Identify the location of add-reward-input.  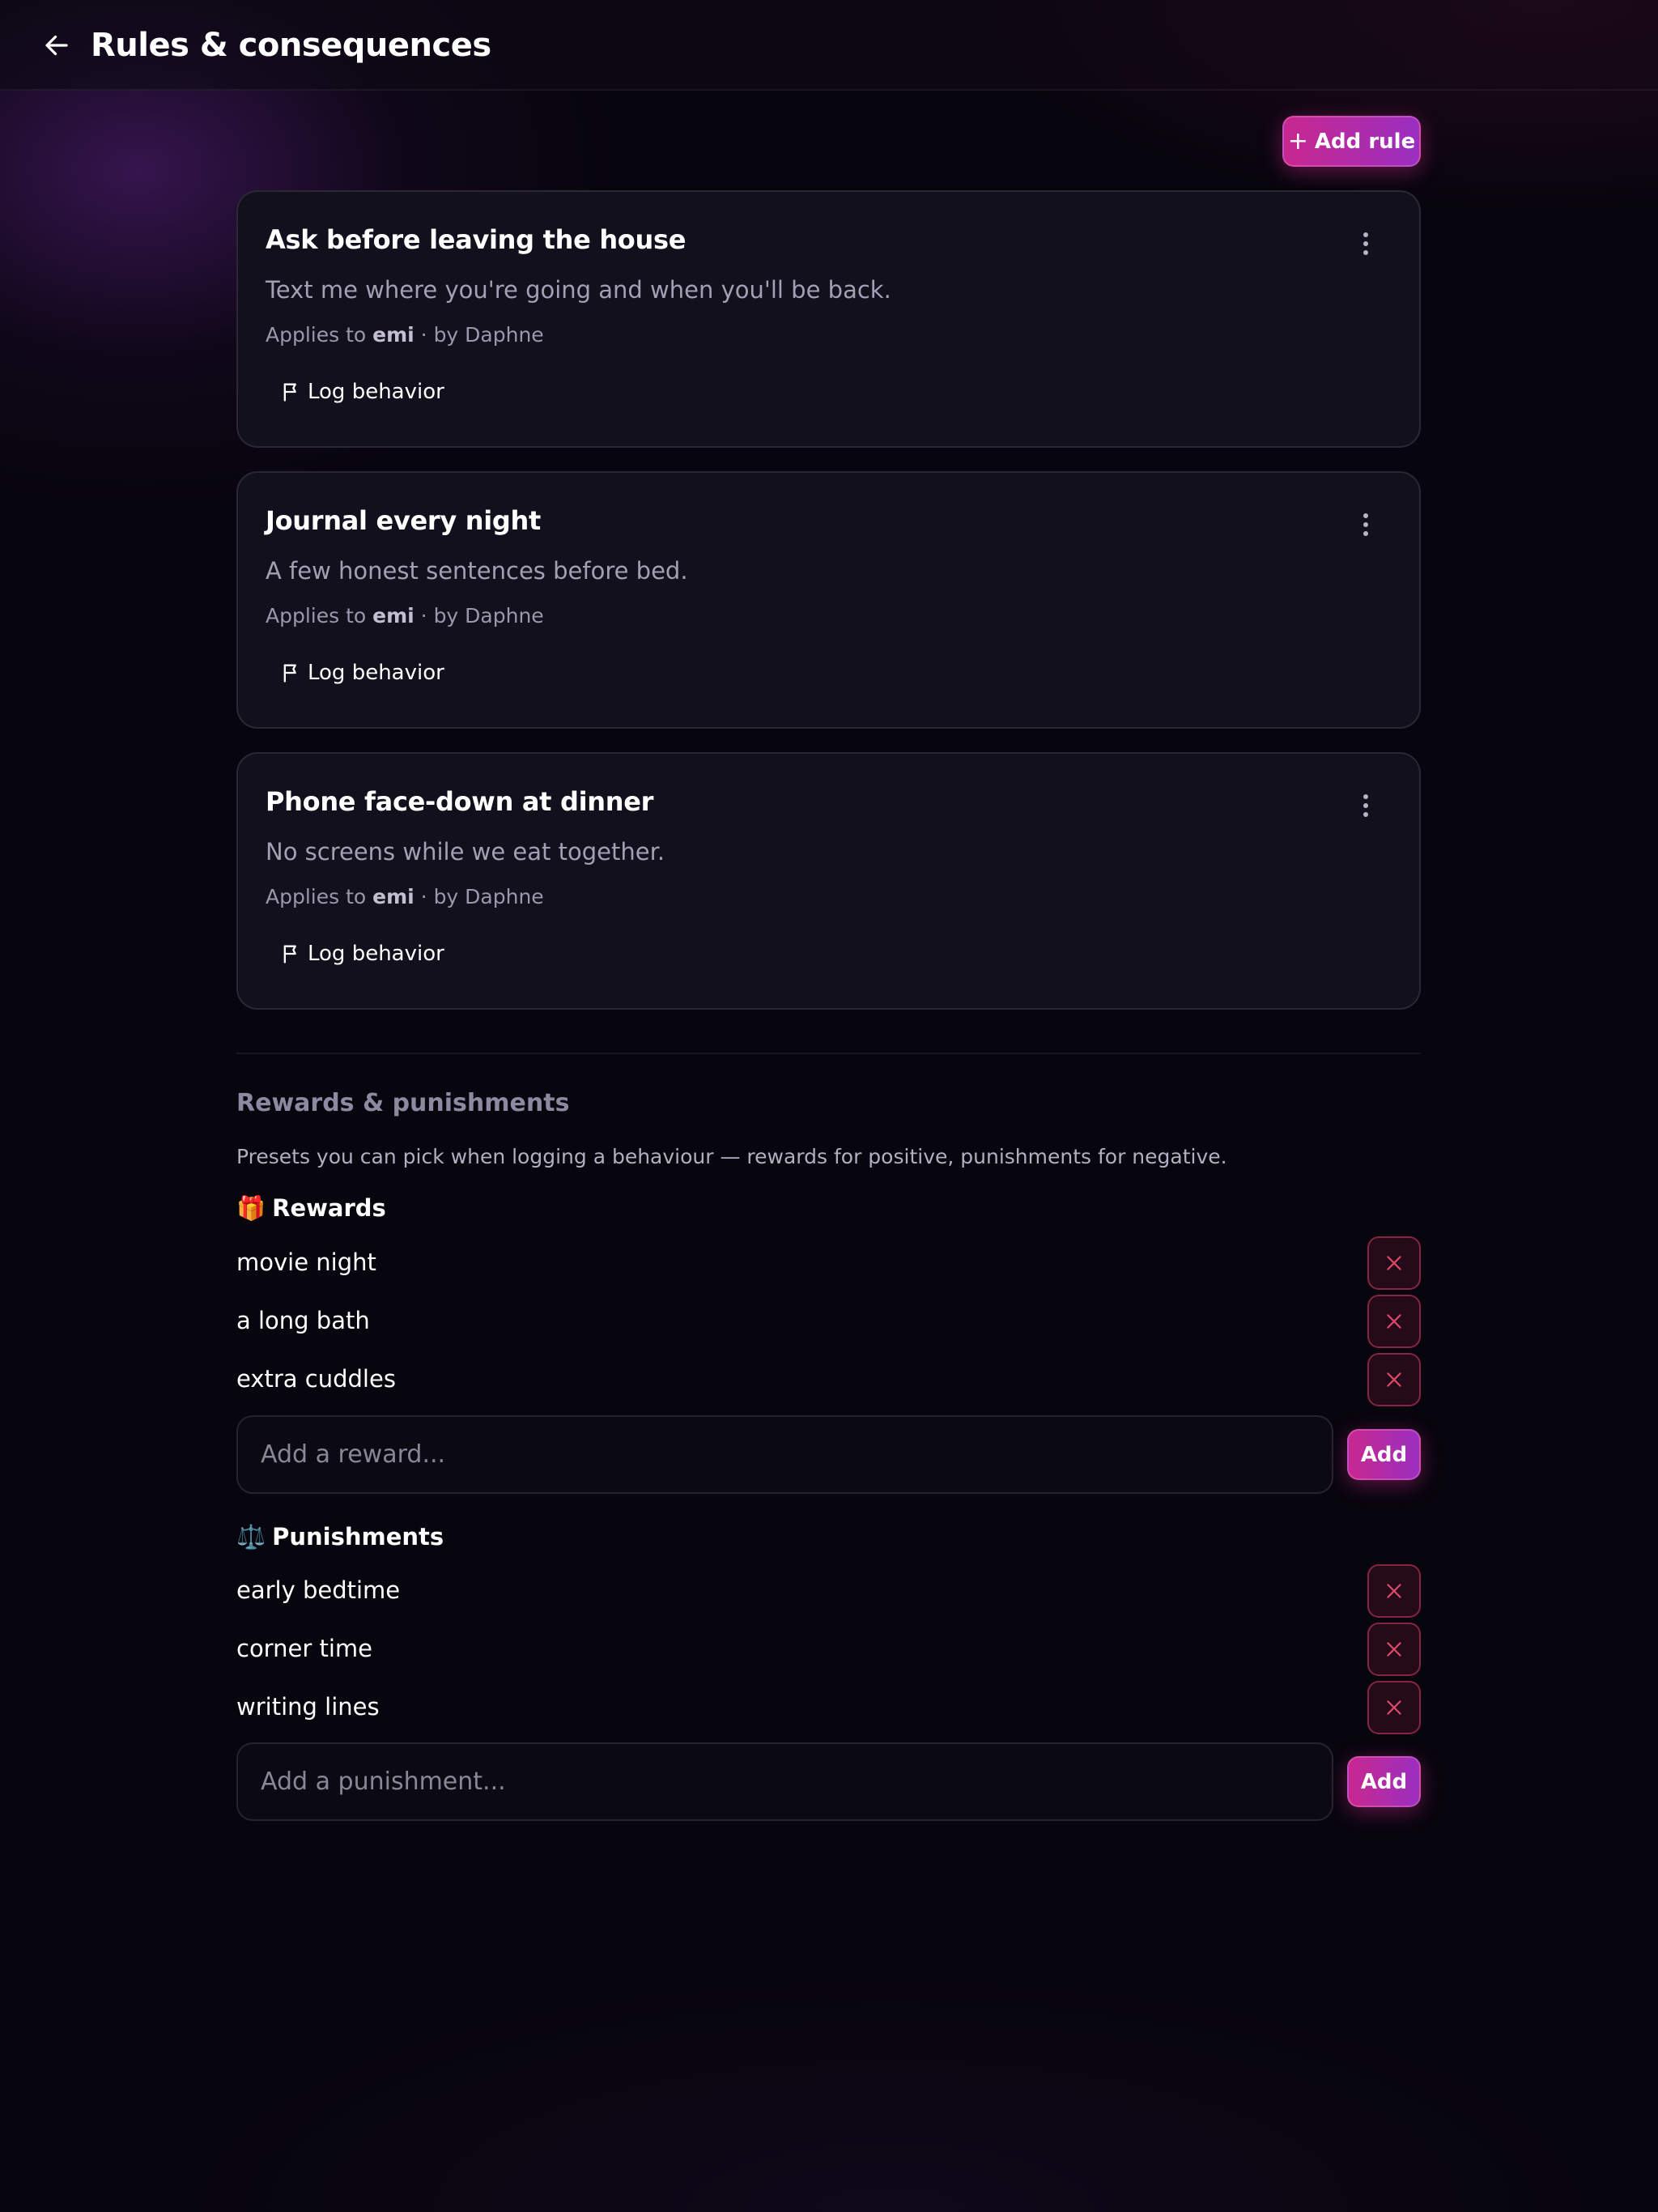
(784, 1455).